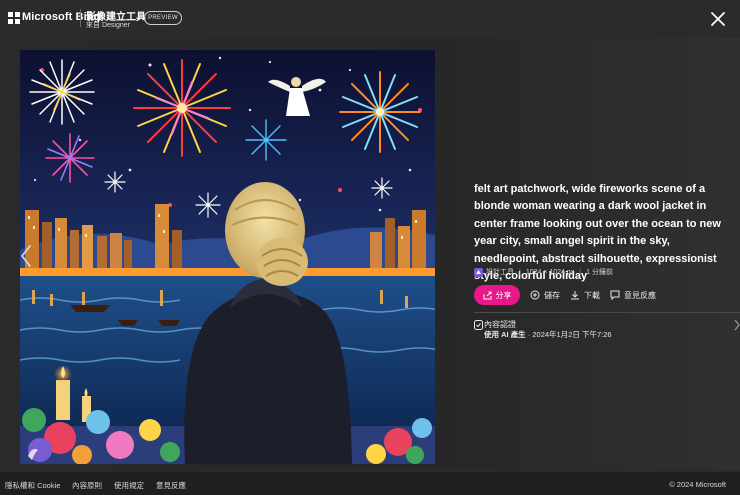 The width and height of the screenshot is (740, 495). What do you see at coordinates (108, 25) in the screenshot?
I see `tool-subtitle: 來自 Designer` at bounding box center [108, 25].